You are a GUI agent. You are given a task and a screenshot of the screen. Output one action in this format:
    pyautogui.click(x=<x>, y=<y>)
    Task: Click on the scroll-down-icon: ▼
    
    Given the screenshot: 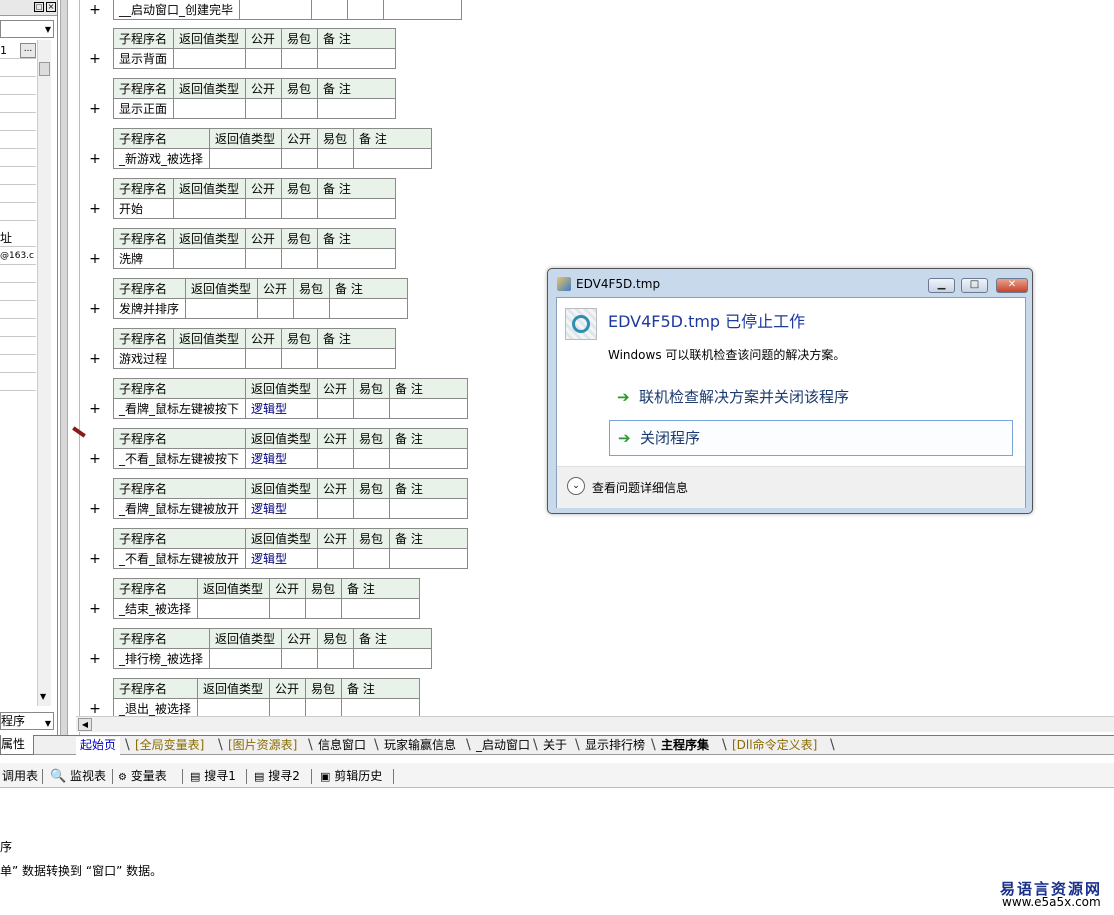 What is the action you would take?
    pyautogui.click(x=43, y=696)
    